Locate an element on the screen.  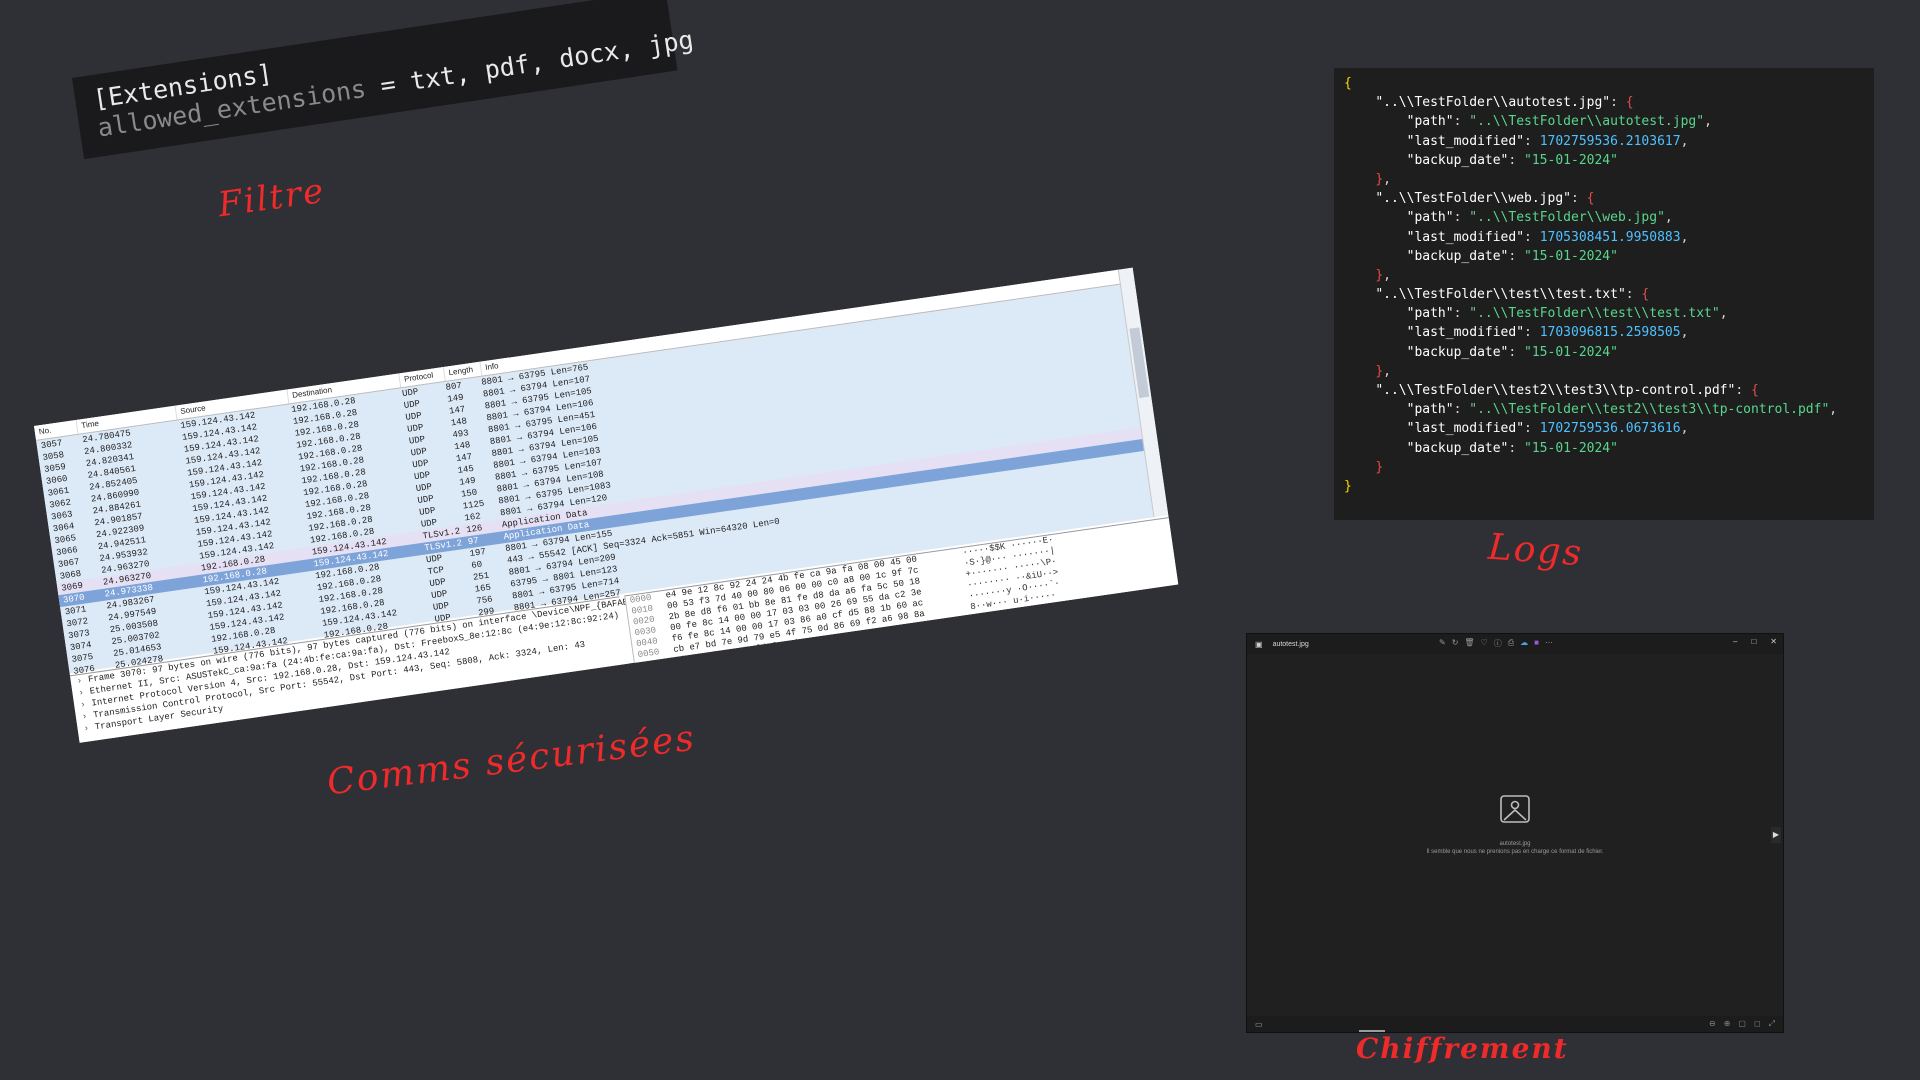
unsupported-file-name: autotest.jpg is located at coordinates (1515, 844).